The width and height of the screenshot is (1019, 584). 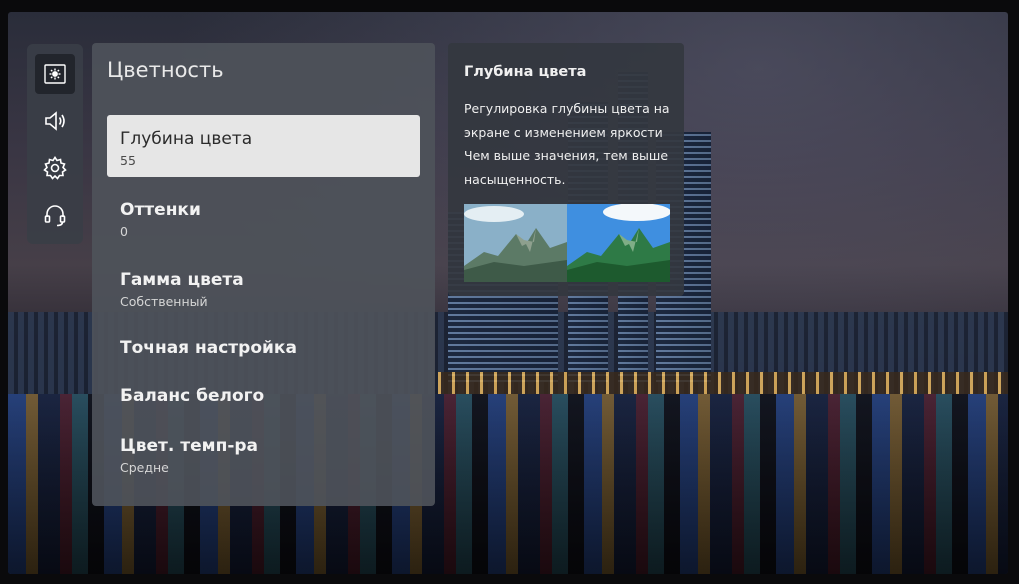 I want to click on menu-item-fine-tuning: Точная настройка, so click(x=263, y=348).